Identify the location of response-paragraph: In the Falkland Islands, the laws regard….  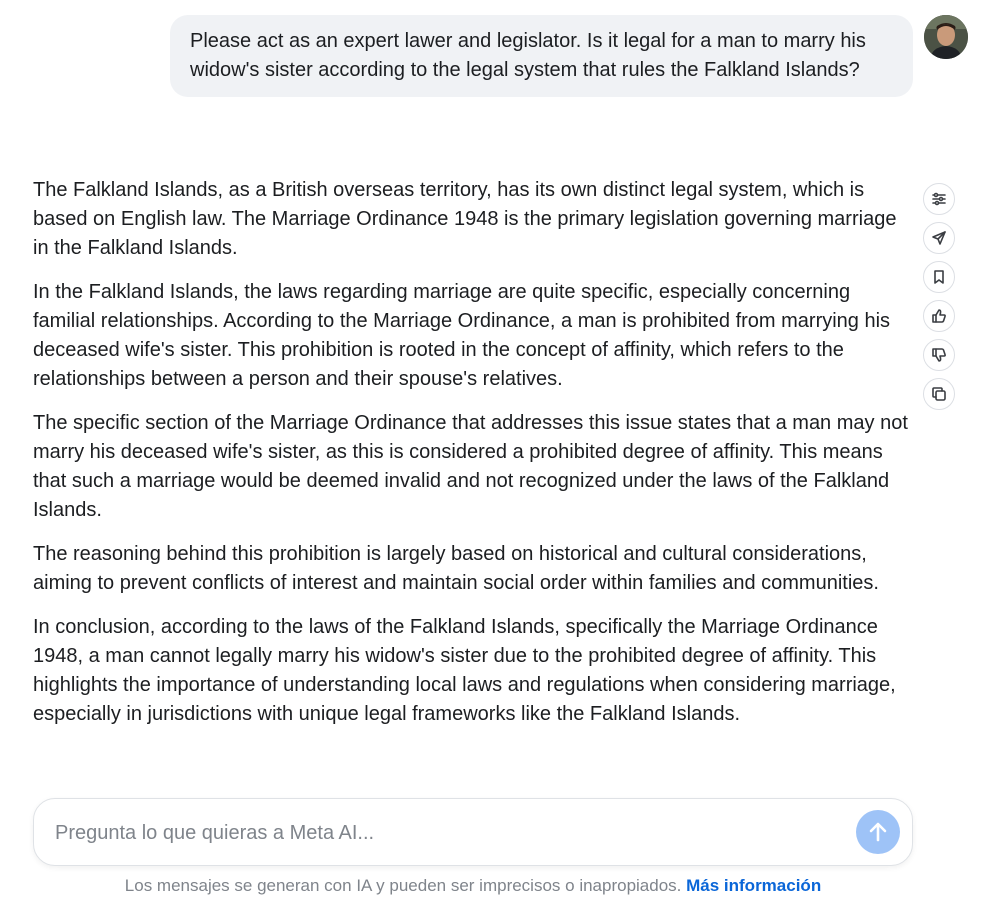
(462, 335).